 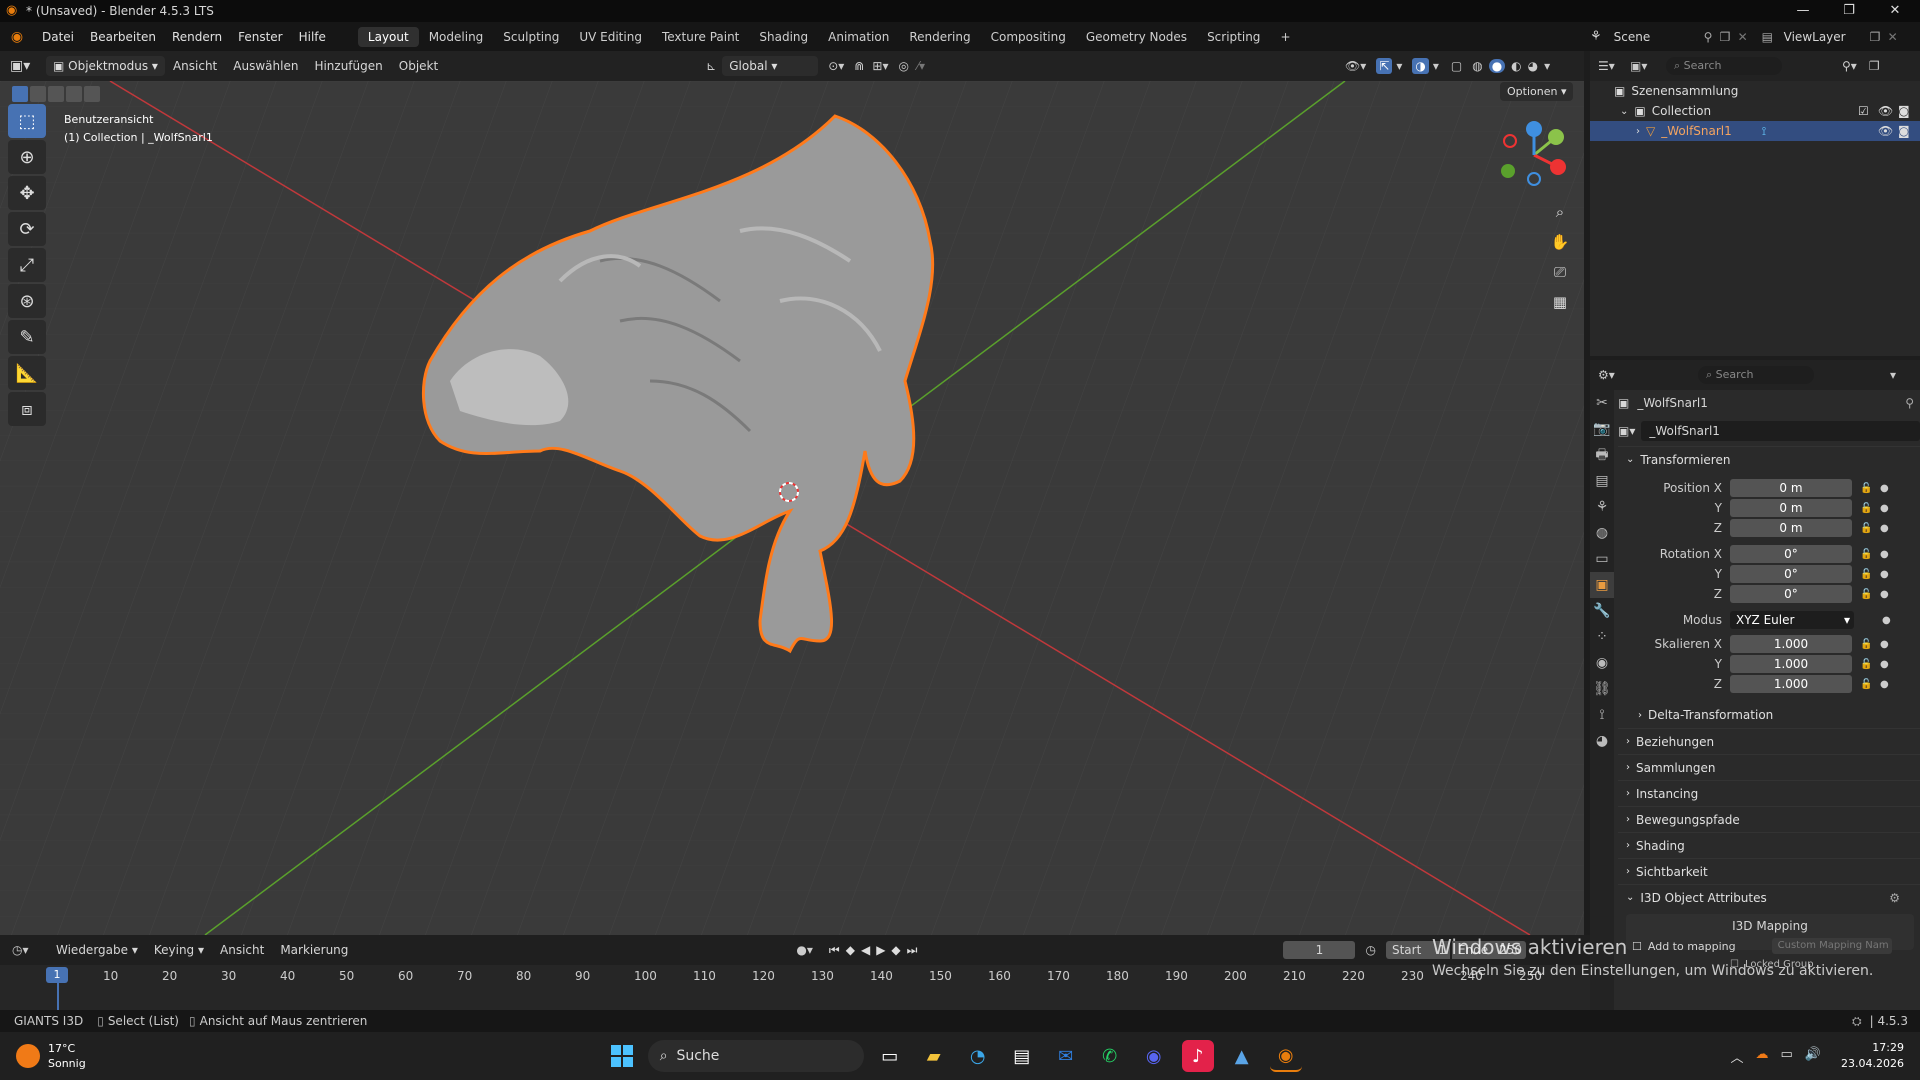 I want to click on scale-x-field: 1.000, so click(x=1791, y=644).